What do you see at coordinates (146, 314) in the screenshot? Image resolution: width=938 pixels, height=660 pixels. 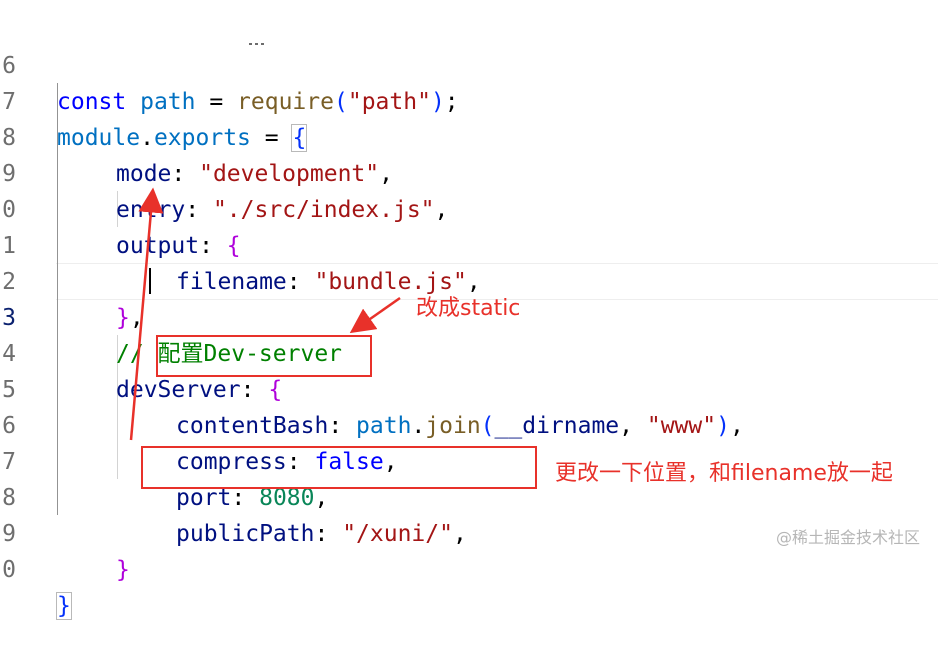 I see `arrow-to-output` at bounding box center [146, 314].